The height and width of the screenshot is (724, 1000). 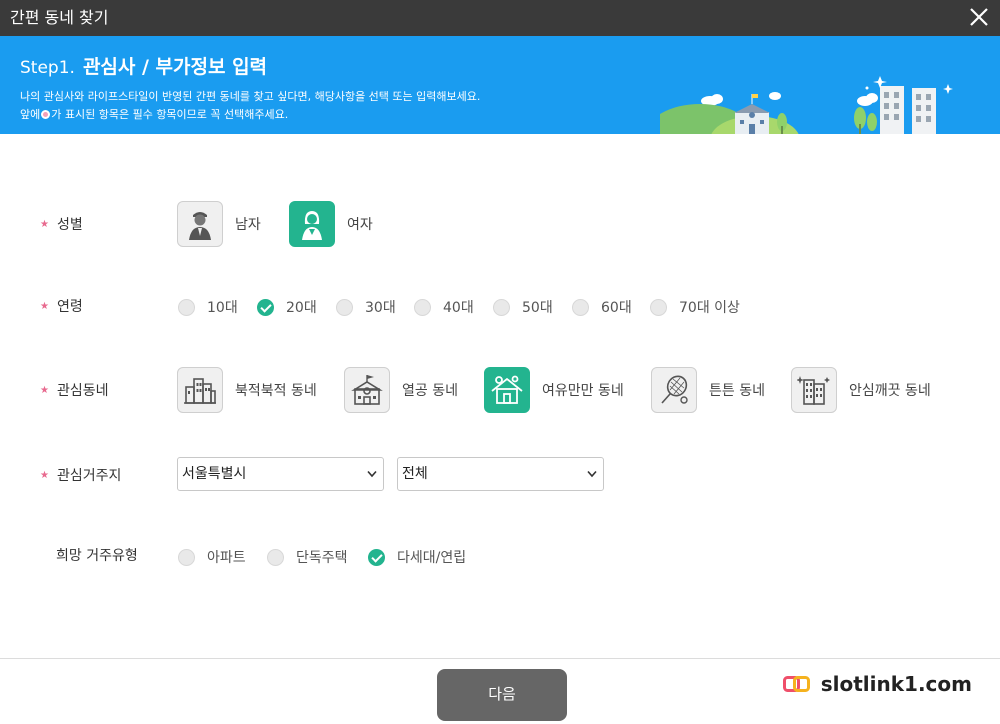 I want to click on interest-label-text: 관심동네, so click(x=82, y=391).